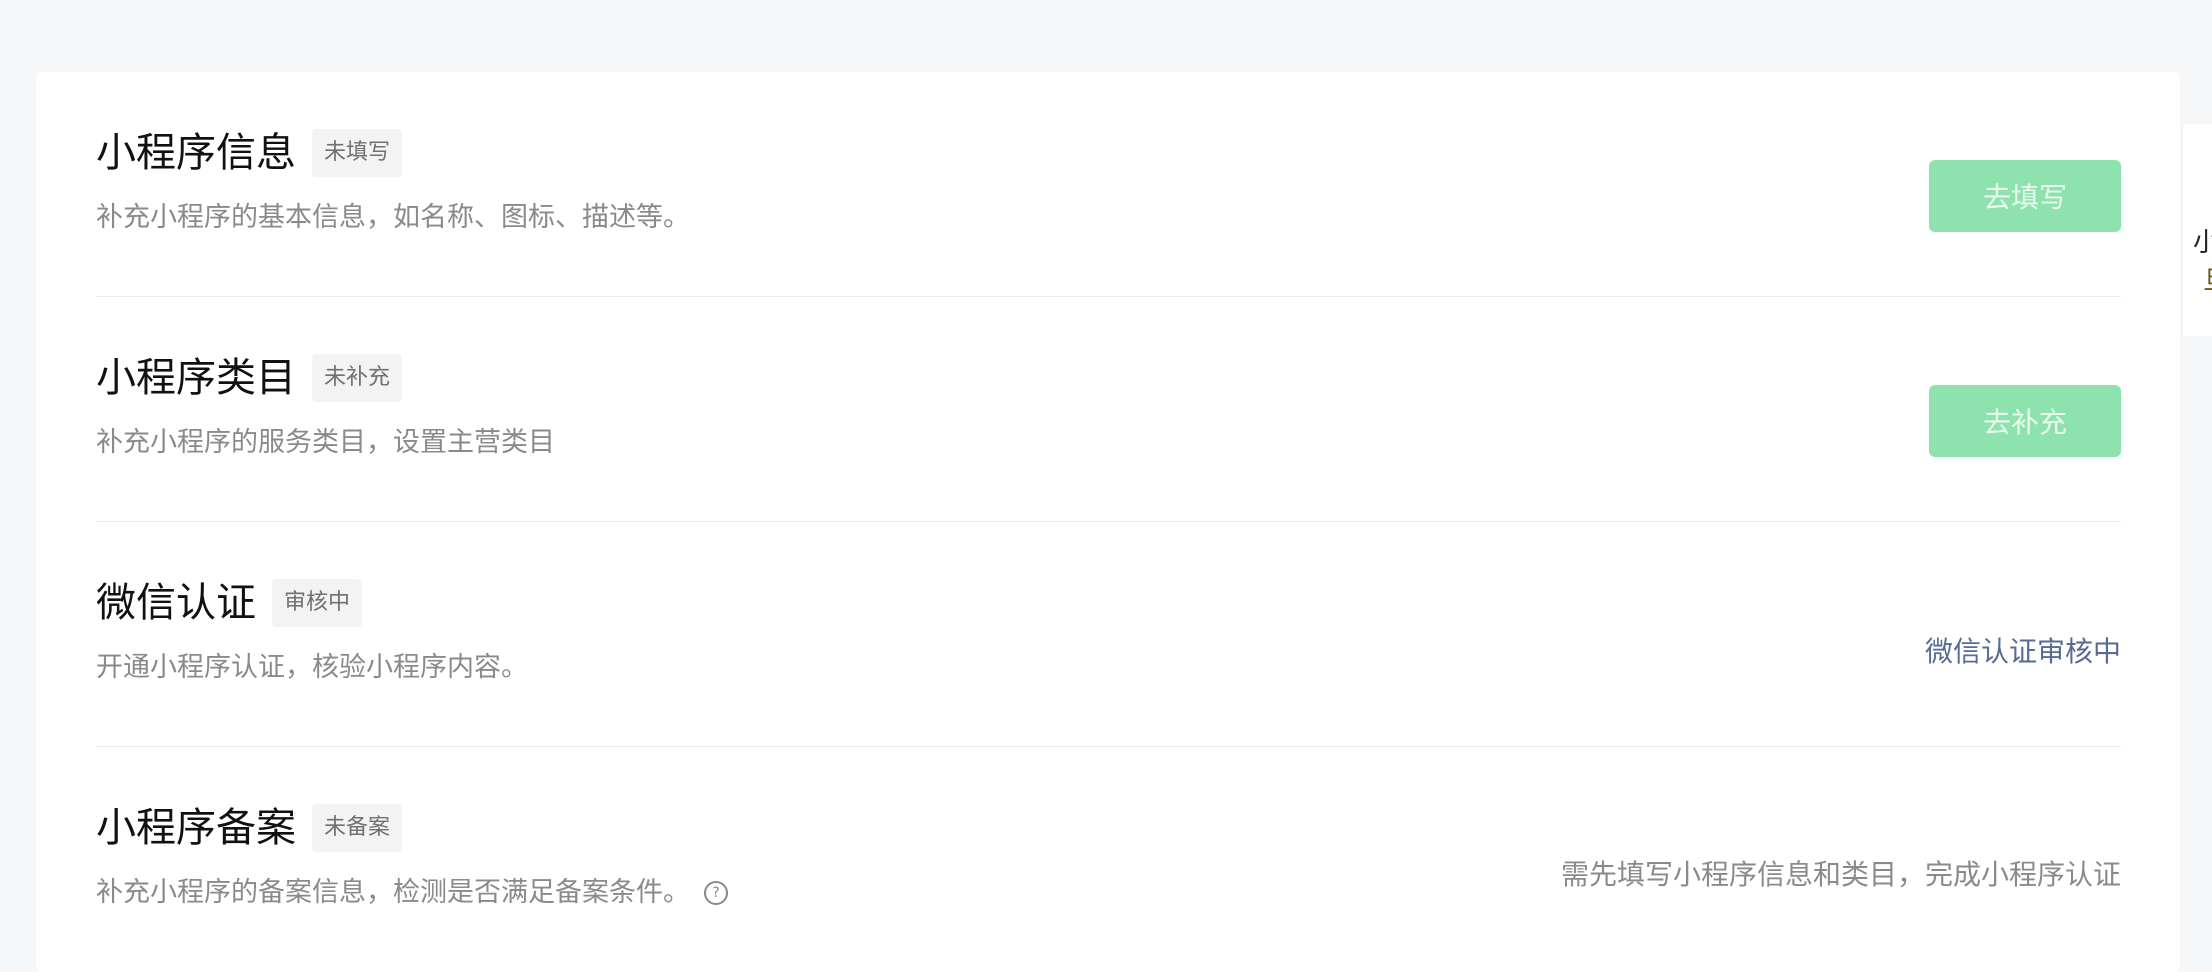  I want to click on status-badge: 未填写, so click(357, 153).